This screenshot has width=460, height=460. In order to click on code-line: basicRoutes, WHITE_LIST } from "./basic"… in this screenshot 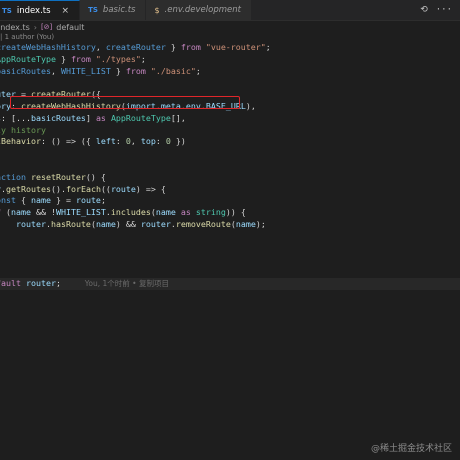, I will do `click(230, 72)`.